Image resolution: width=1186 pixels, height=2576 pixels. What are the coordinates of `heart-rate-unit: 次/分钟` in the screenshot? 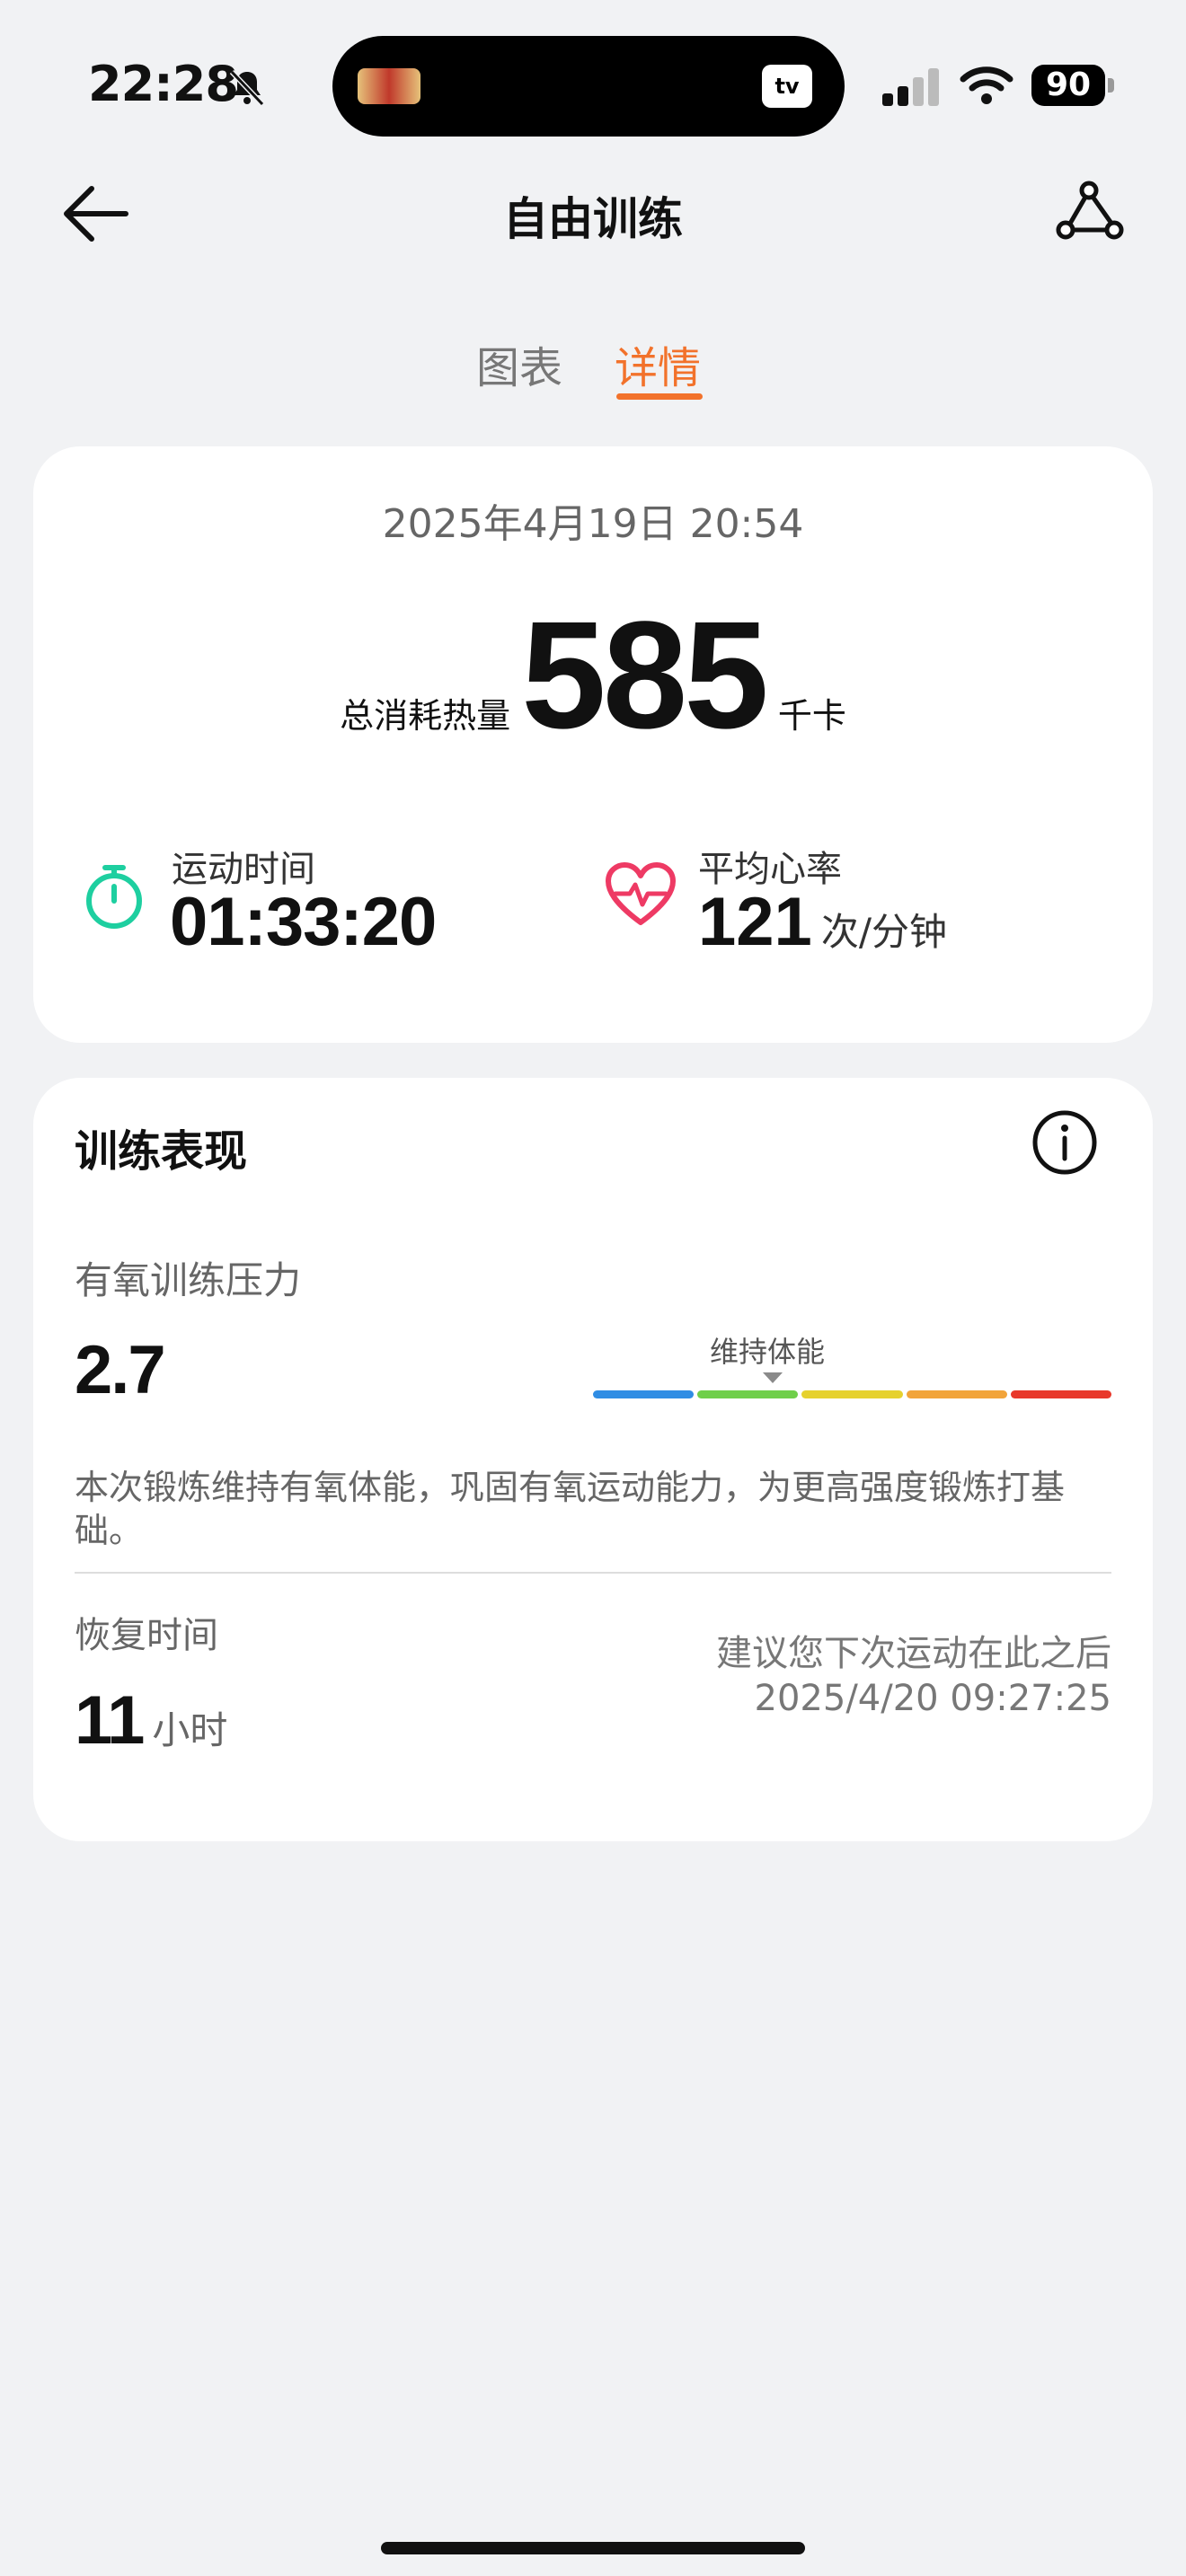 It's located at (883, 932).